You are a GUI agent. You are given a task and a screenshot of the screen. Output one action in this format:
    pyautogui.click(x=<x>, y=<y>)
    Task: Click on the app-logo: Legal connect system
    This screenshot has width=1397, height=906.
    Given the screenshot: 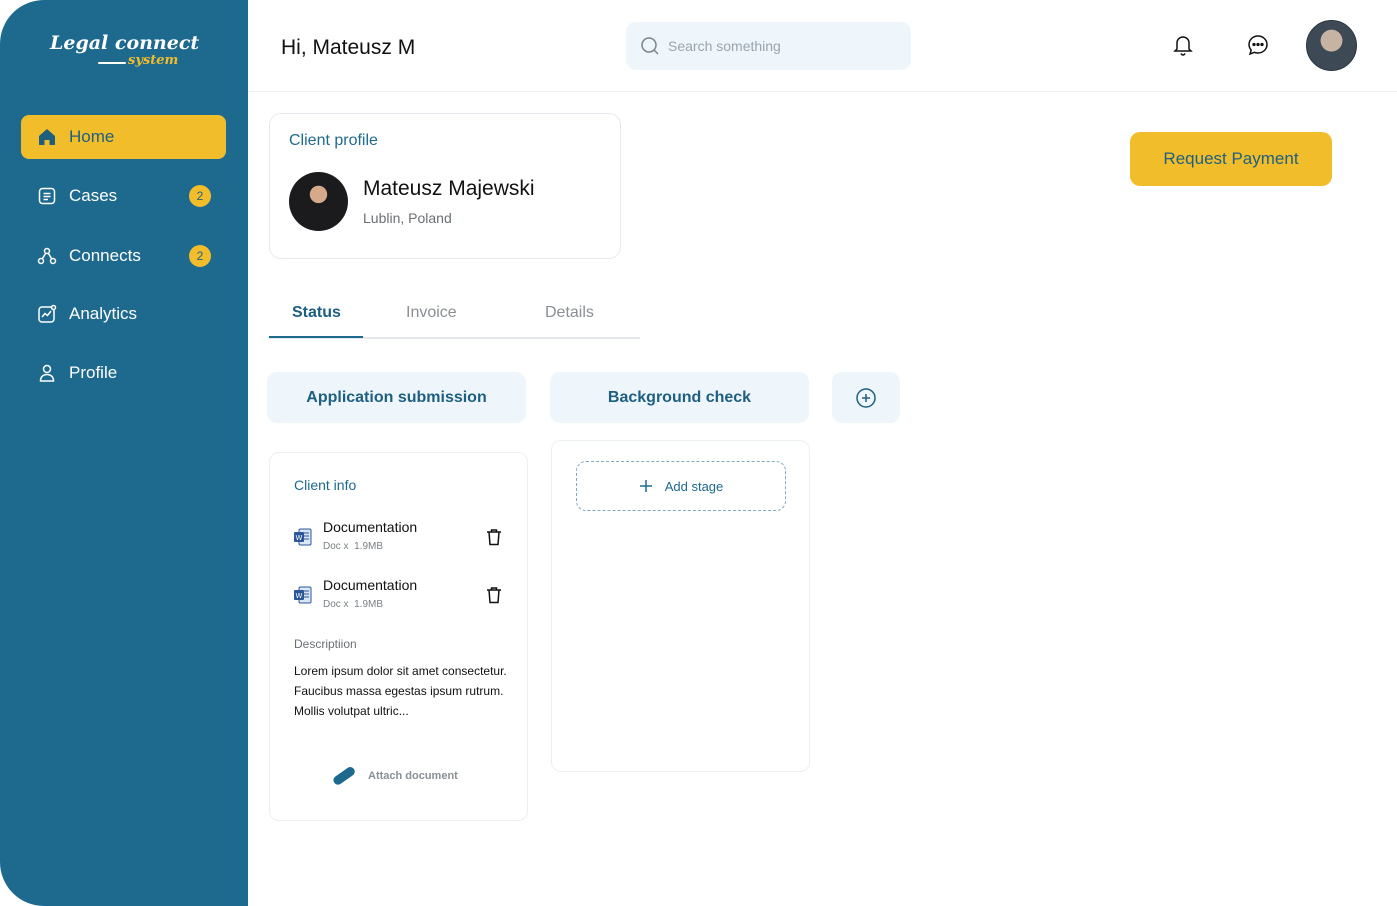 What is the action you would take?
    pyautogui.click(x=123, y=52)
    